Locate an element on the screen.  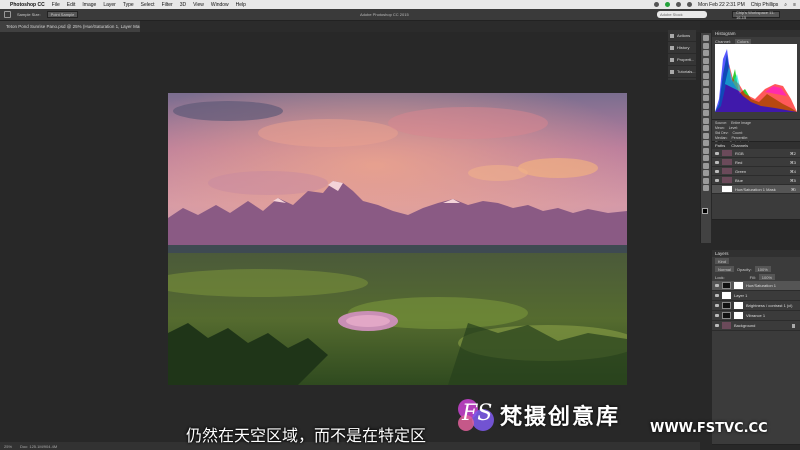
stock-search-input: Adobe Stock is located at coordinates (682, 14).